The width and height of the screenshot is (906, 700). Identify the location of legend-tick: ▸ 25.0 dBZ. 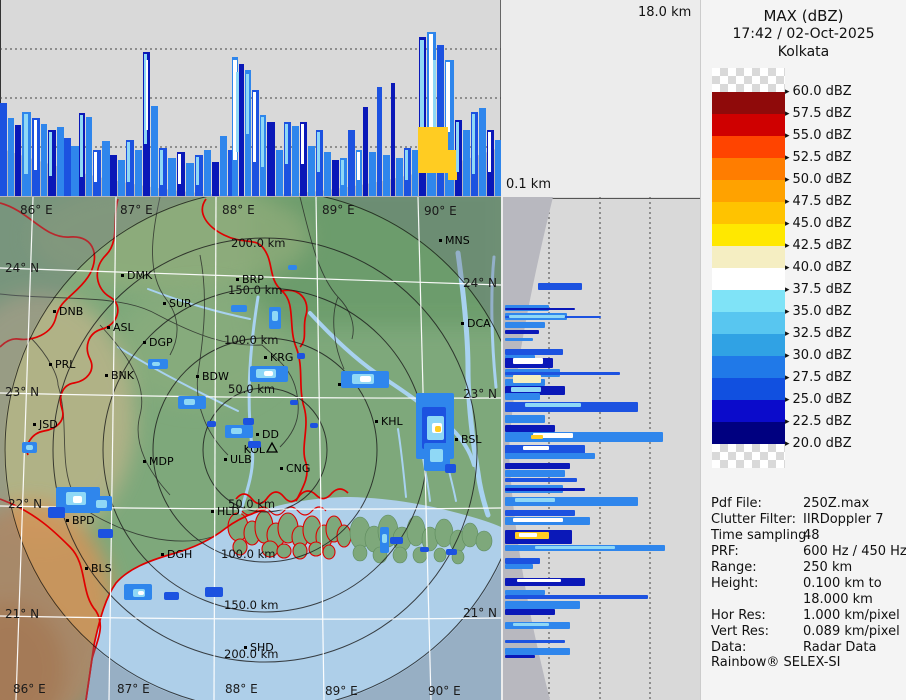
(818, 400).